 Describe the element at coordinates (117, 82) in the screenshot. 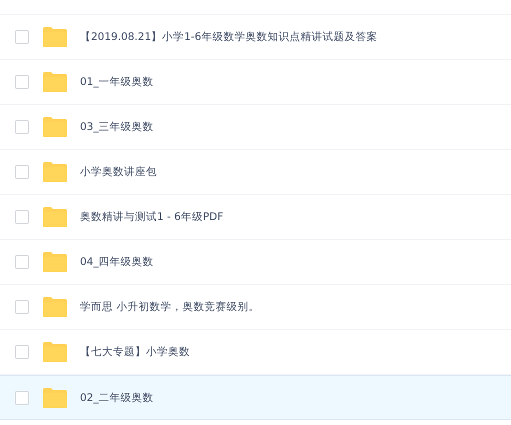

I see `file-name: 01_一年级奥数` at that location.